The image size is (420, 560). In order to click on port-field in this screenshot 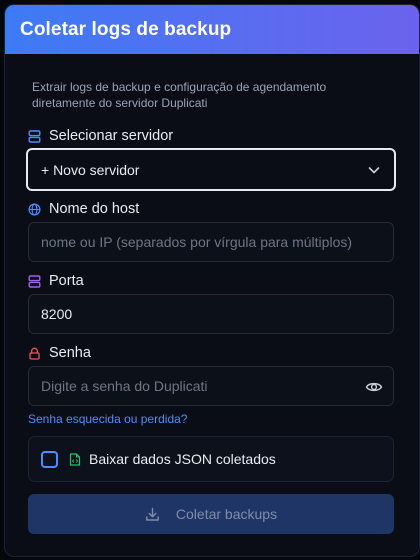, I will do `click(211, 314)`.